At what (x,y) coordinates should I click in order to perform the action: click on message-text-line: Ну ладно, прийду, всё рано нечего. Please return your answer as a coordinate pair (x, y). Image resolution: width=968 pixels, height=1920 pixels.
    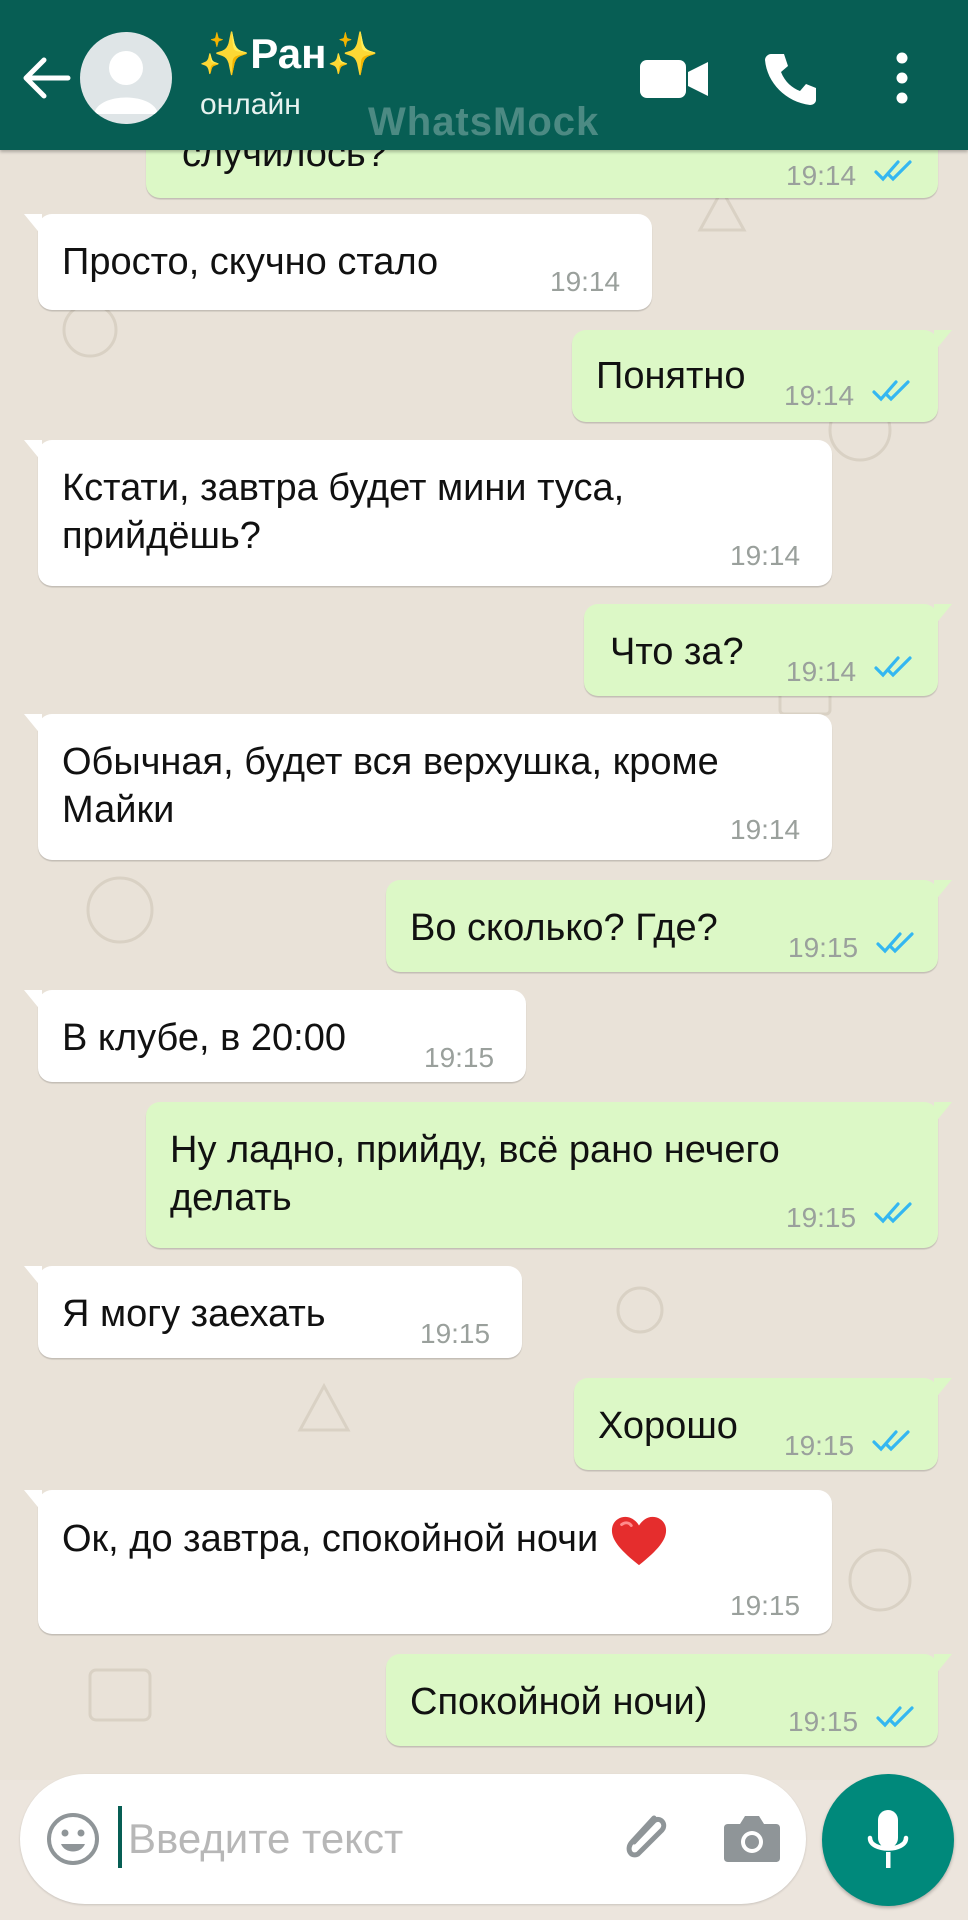
    Looking at the image, I should click on (475, 1150).